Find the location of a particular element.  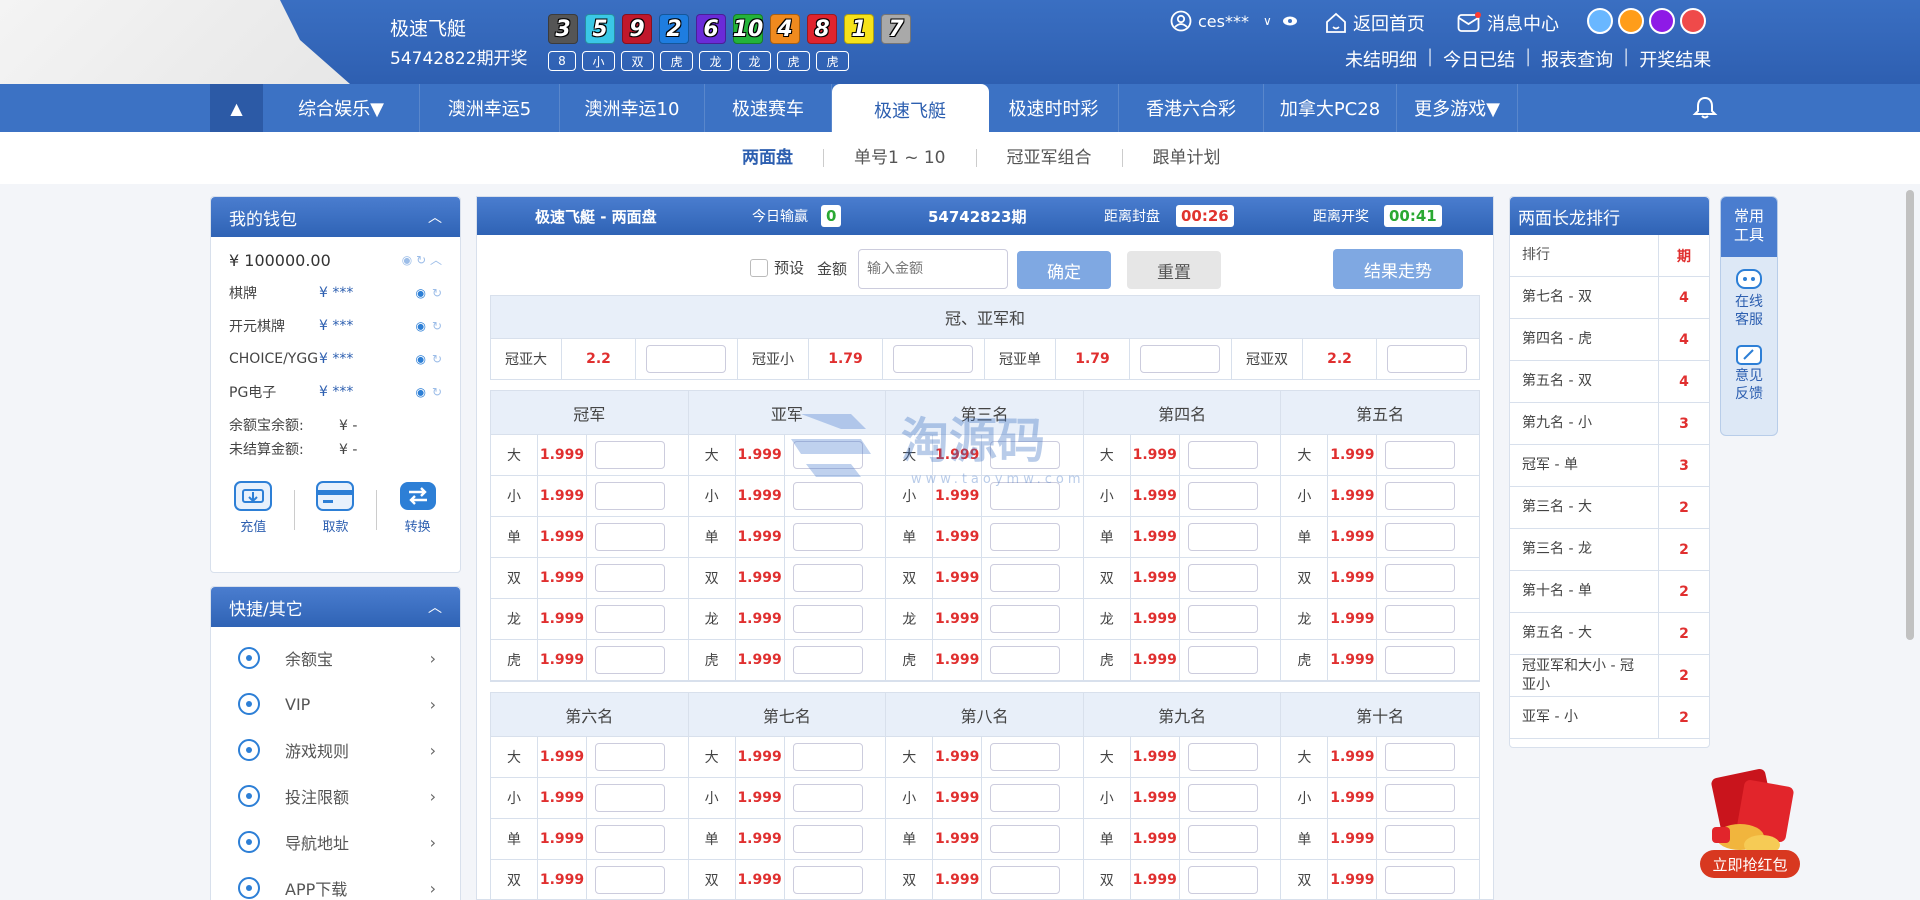

quick-header: 快捷/其它 ︿ is located at coordinates (335, 607).